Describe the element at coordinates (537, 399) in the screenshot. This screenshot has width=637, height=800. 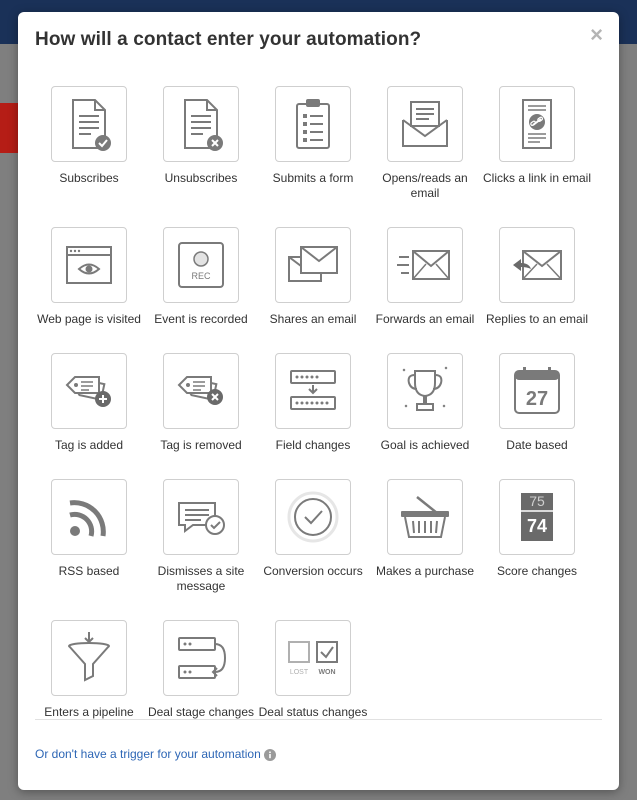
I see `calendar-day-text: 27` at that location.